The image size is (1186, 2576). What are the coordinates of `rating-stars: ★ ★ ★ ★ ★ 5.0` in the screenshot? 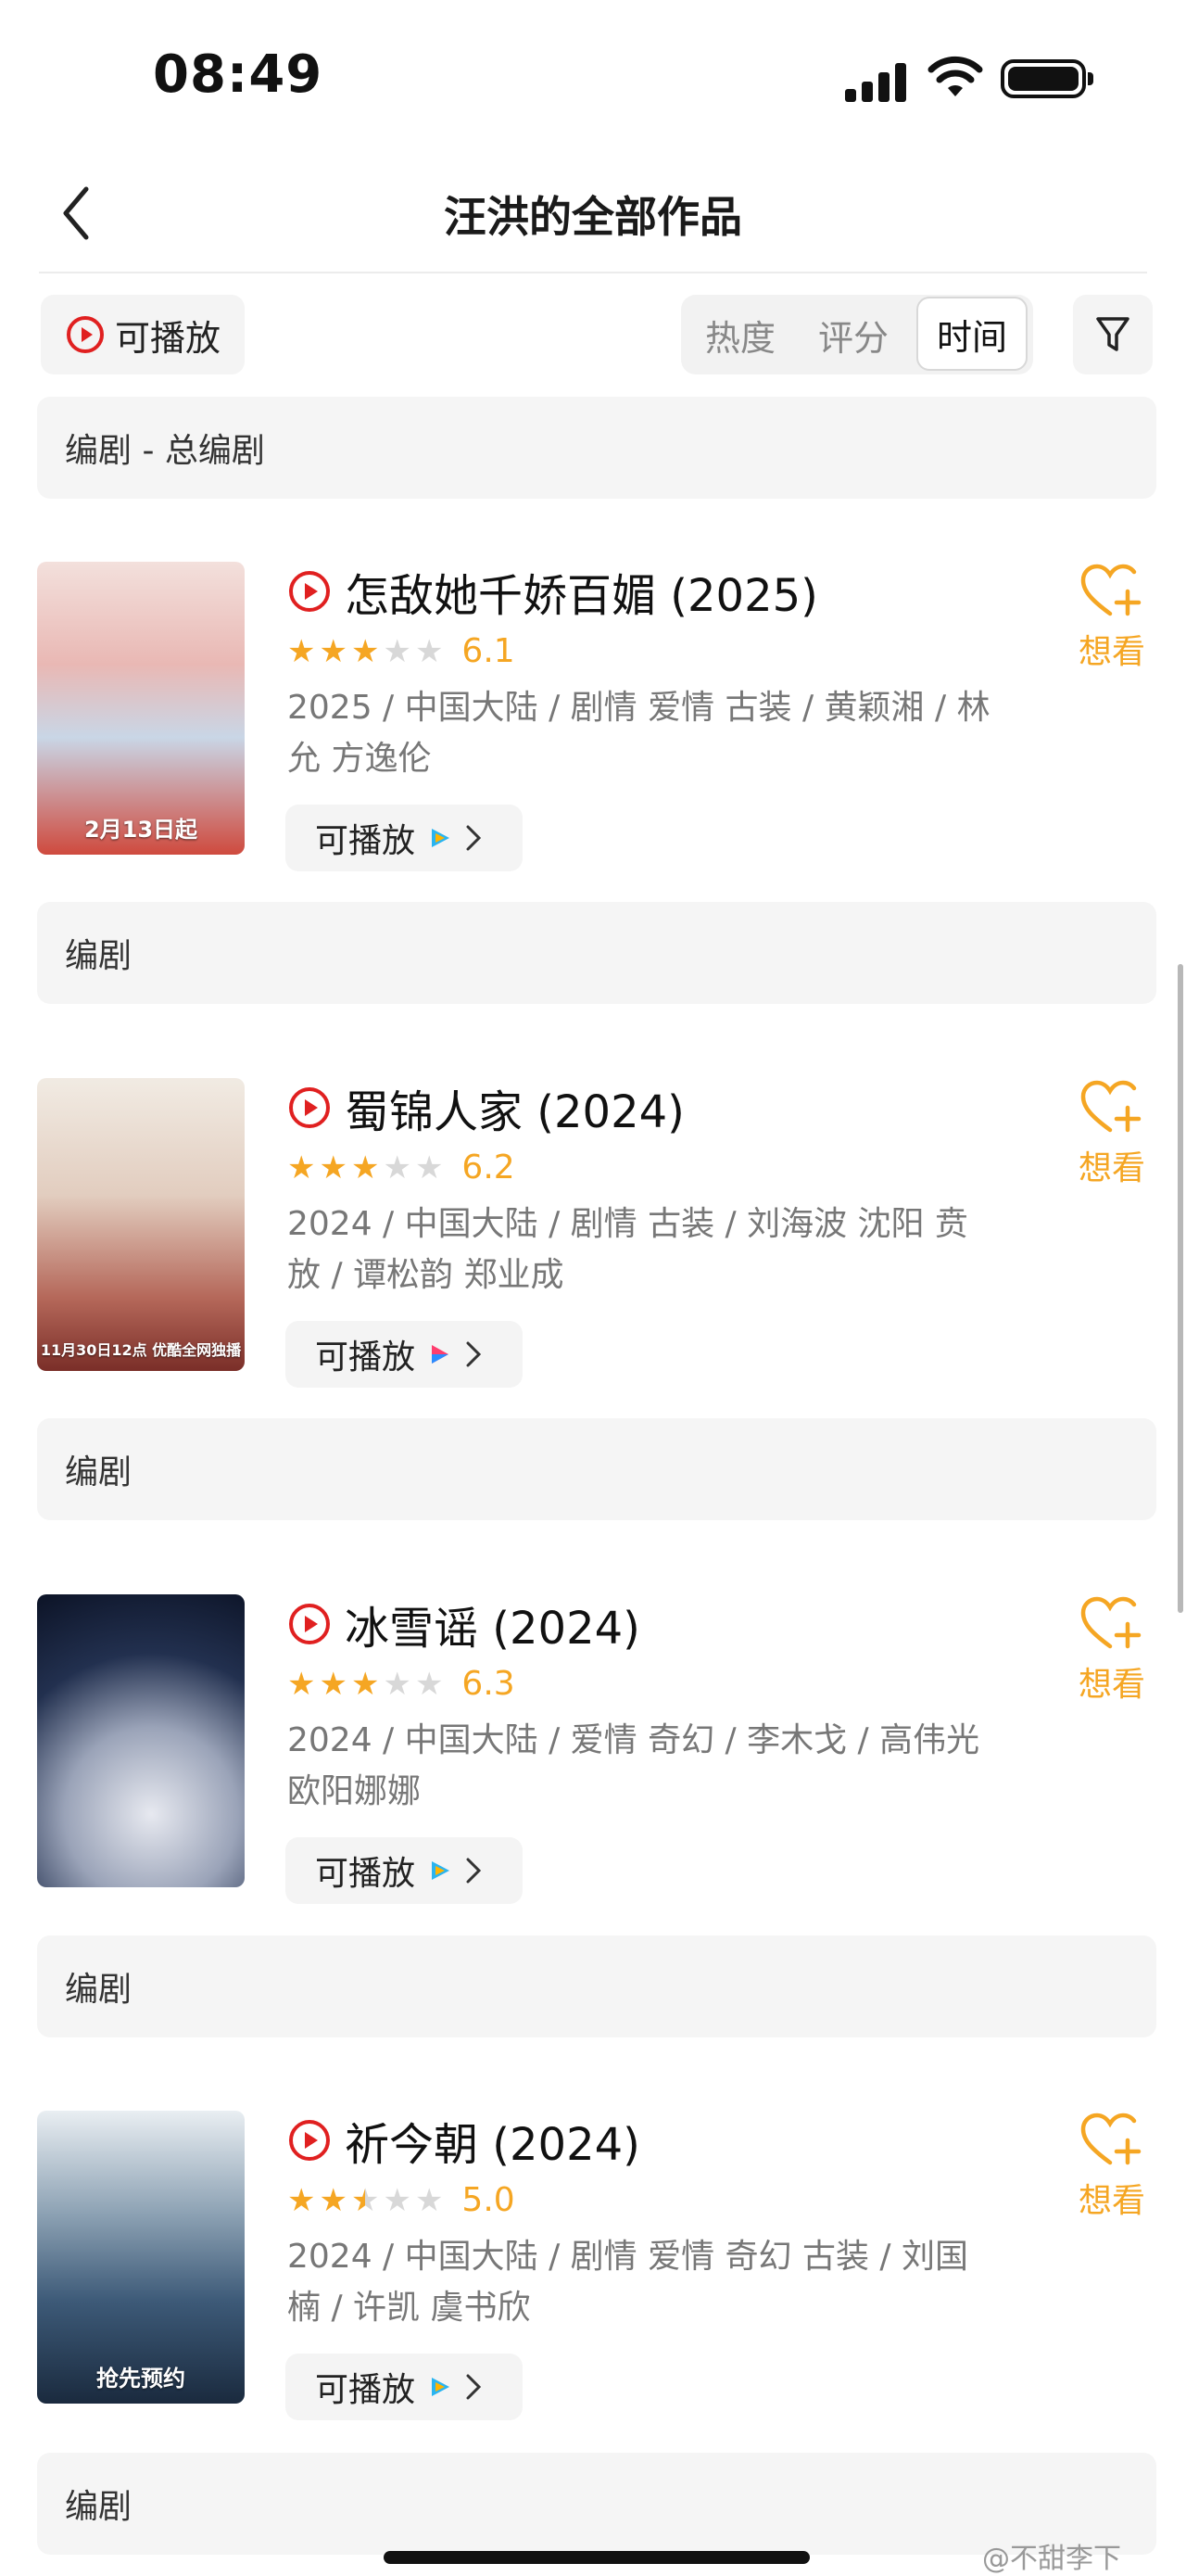 It's located at (401, 2200).